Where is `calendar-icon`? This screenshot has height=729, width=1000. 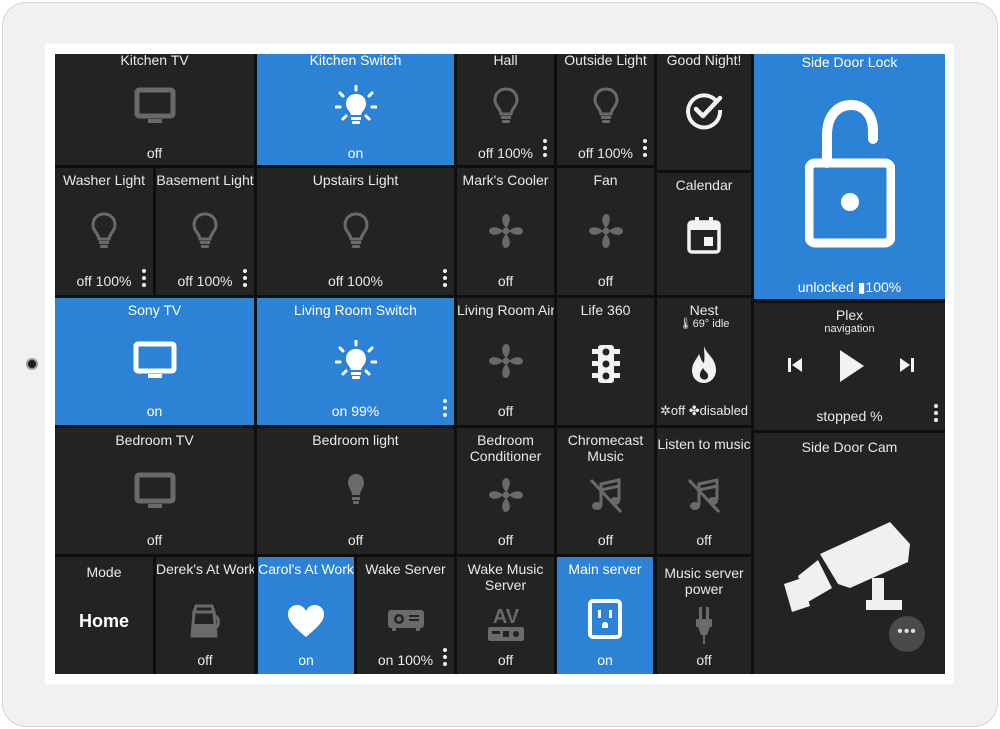 calendar-icon is located at coordinates (704, 235).